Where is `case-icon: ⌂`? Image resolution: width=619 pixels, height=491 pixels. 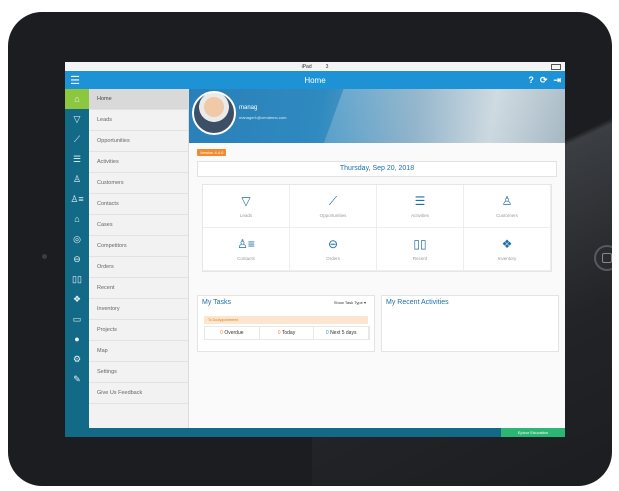 case-icon: ⌂ is located at coordinates (77, 219).